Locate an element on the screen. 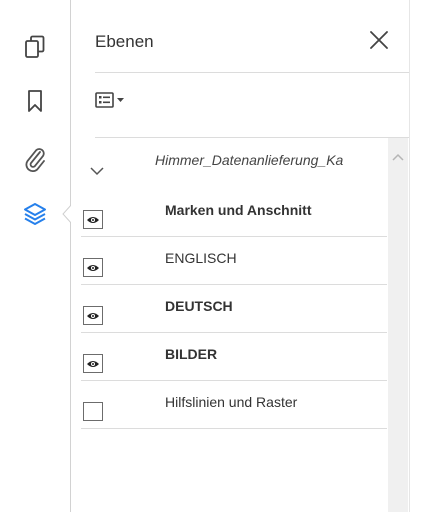  close-icon is located at coordinates (379, 40).